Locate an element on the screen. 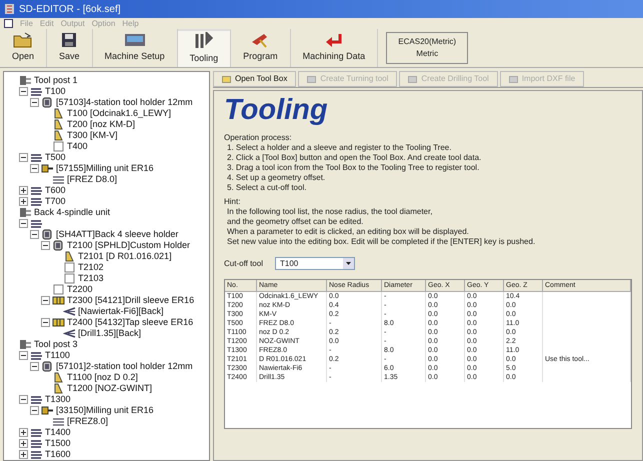  tree-item: Tool post 1 is located at coordinates (56, 80).